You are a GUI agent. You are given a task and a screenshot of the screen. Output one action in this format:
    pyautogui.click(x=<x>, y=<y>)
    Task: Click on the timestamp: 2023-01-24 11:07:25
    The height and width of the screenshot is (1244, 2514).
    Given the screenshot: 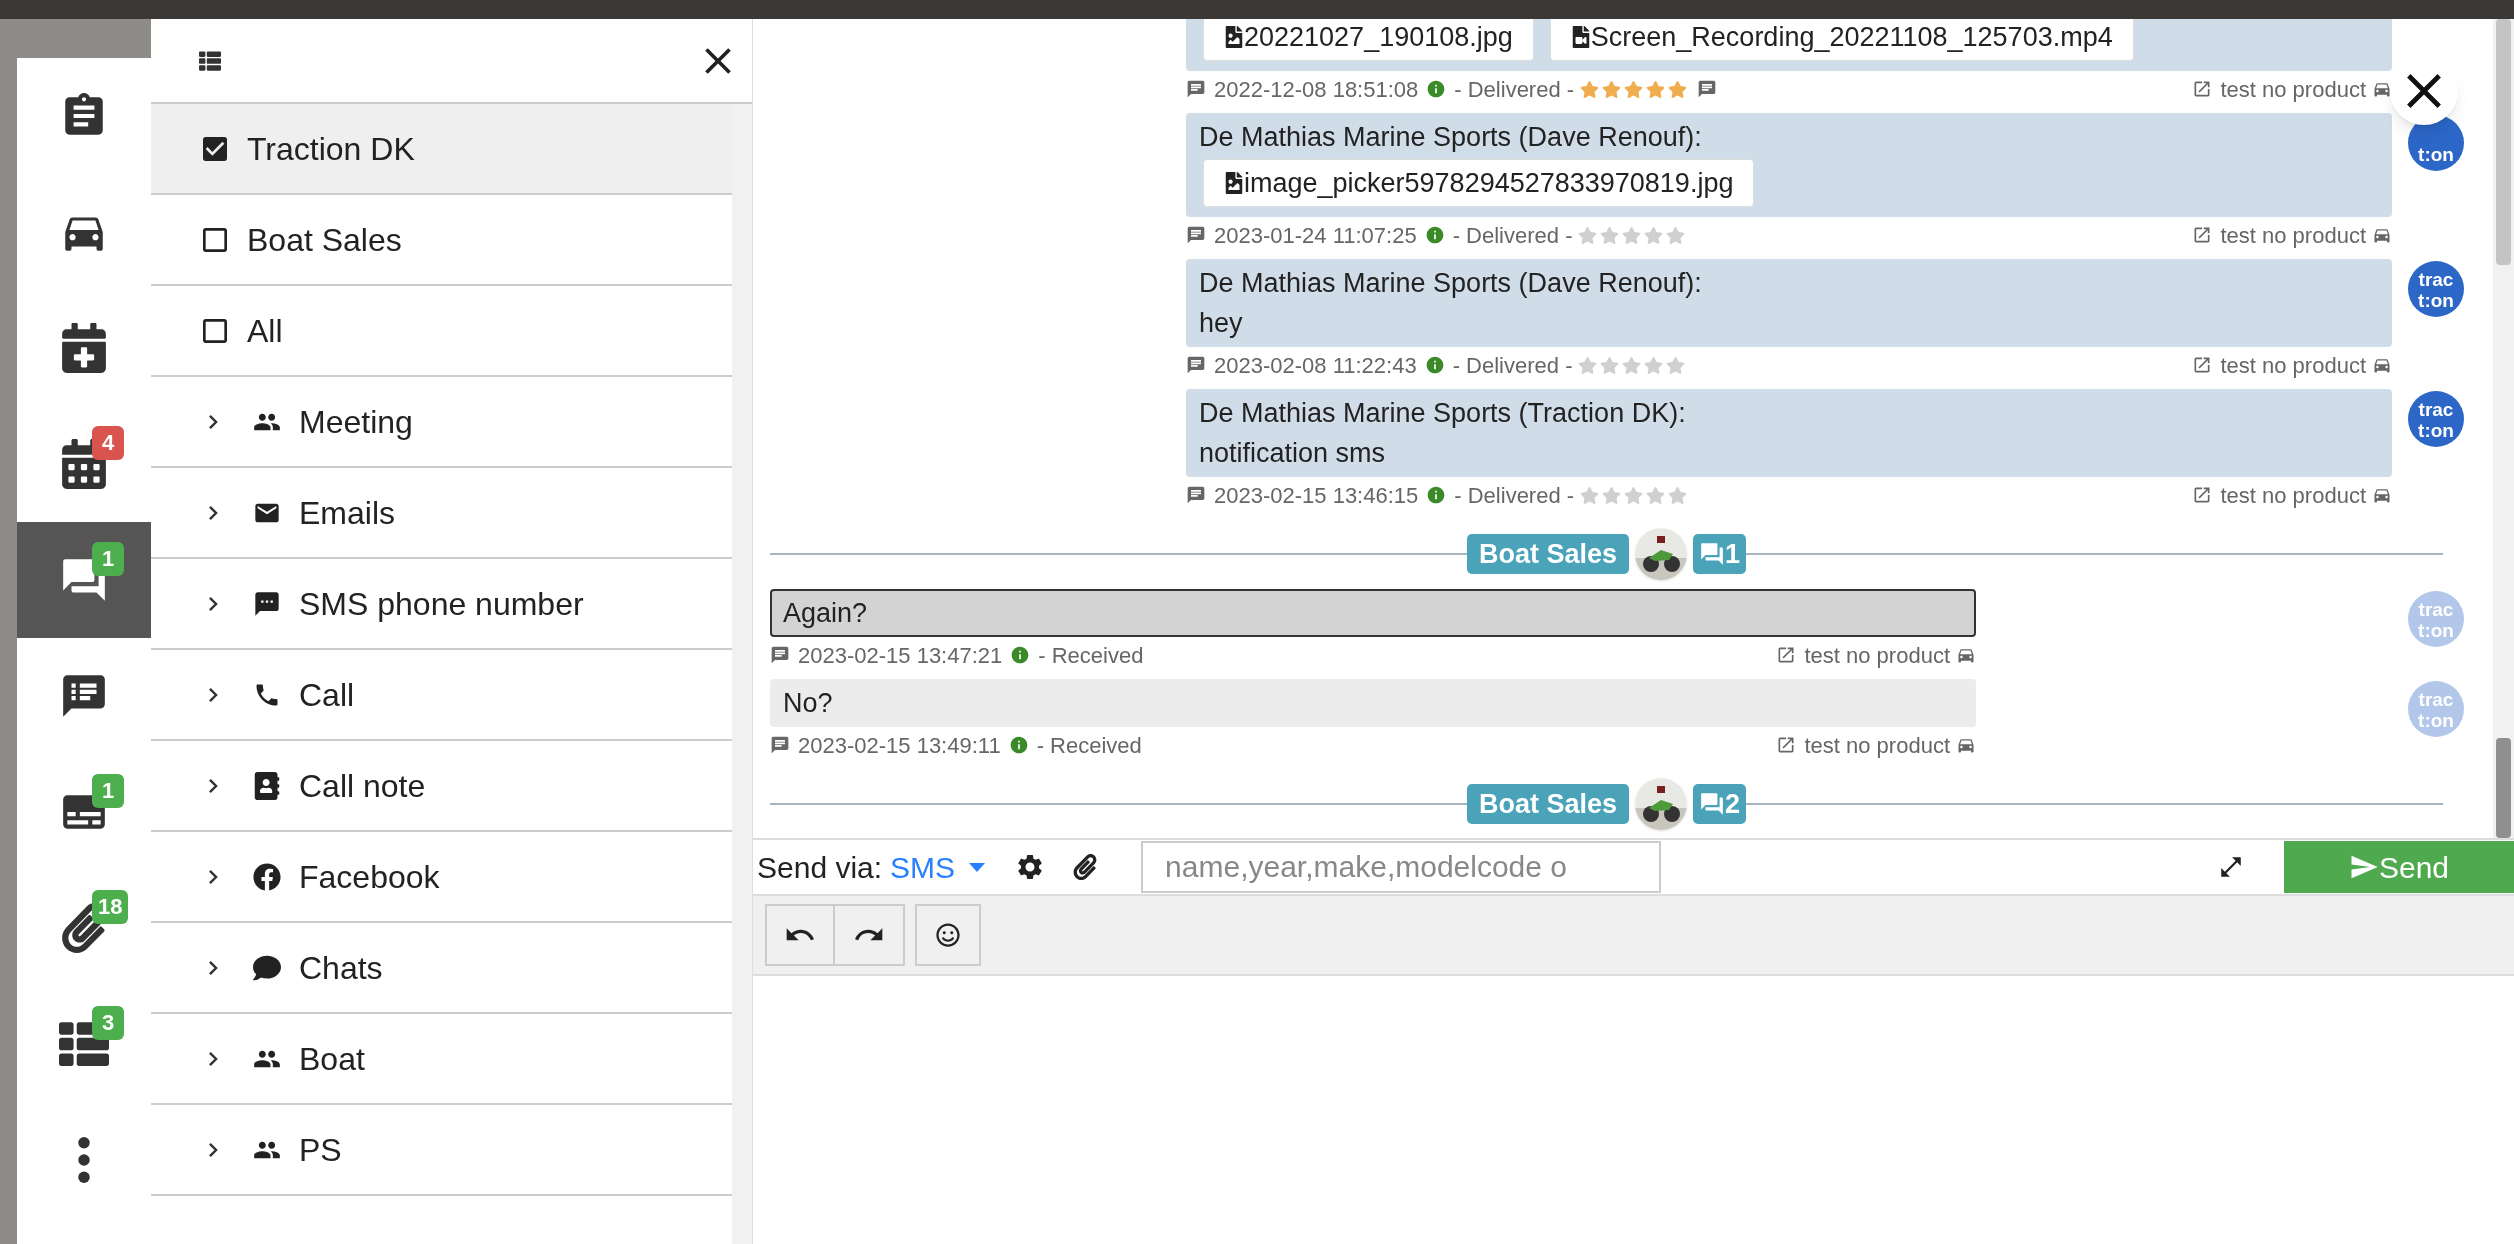 What is the action you would take?
    pyautogui.click(x=1315, y=235)
    